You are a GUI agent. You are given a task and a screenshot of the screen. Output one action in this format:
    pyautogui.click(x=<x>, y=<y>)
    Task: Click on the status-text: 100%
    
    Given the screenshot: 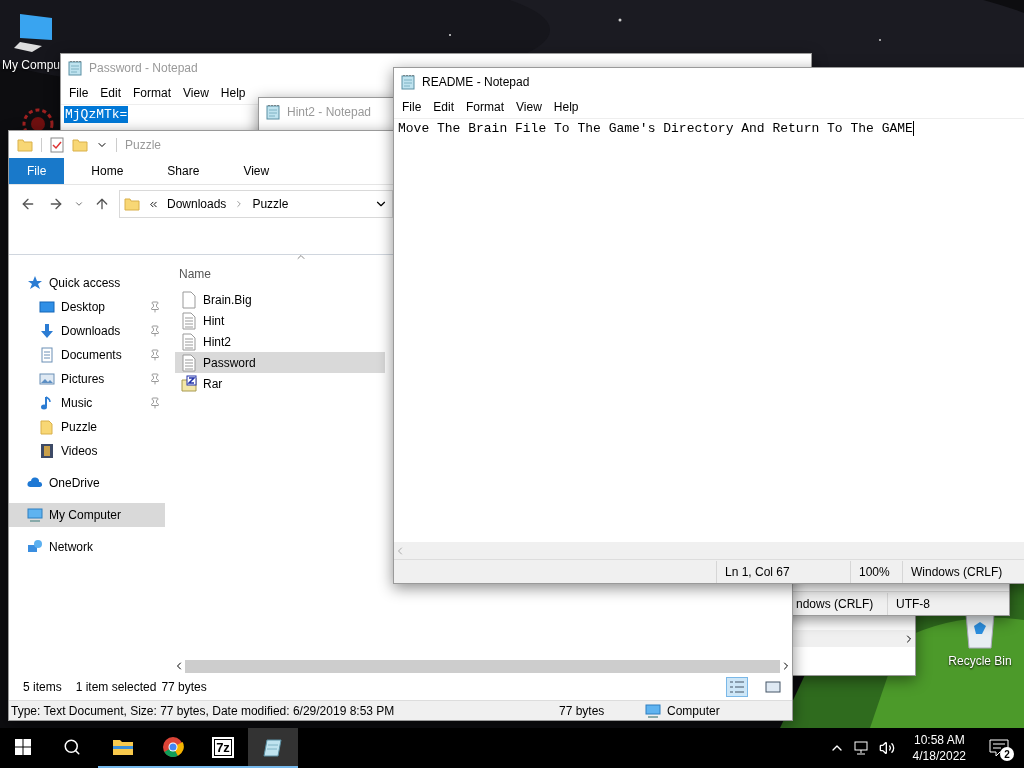 What is the action you would take?
    pyautogui.click(x=876, y=571)
    